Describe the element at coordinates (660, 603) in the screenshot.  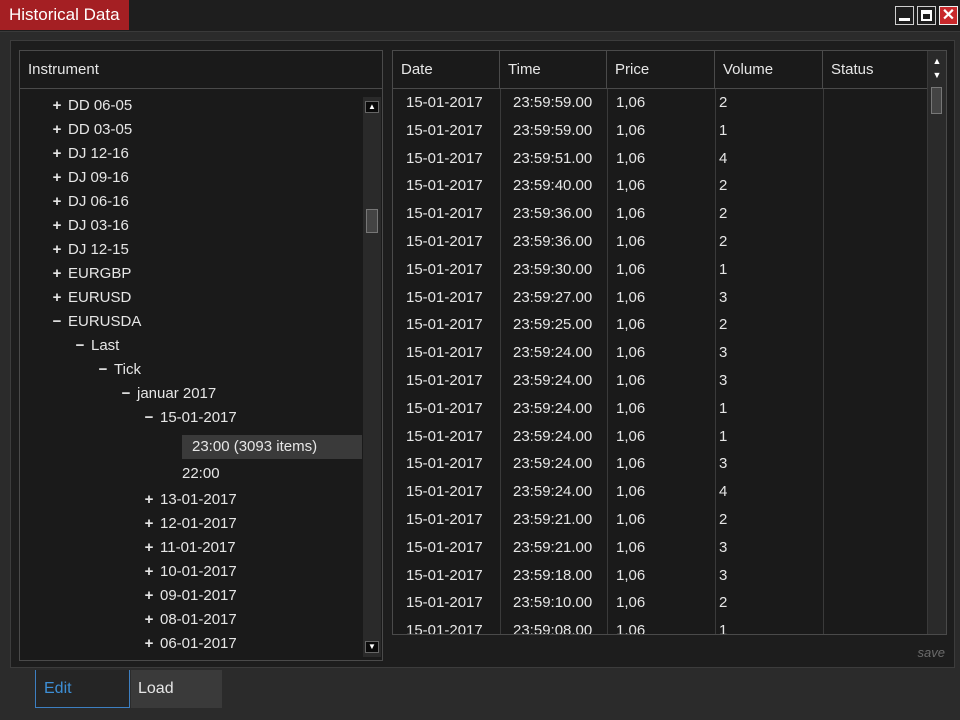
I see `table-row: 15-01-2017 23:59:10.00 1,06 2` at that location.